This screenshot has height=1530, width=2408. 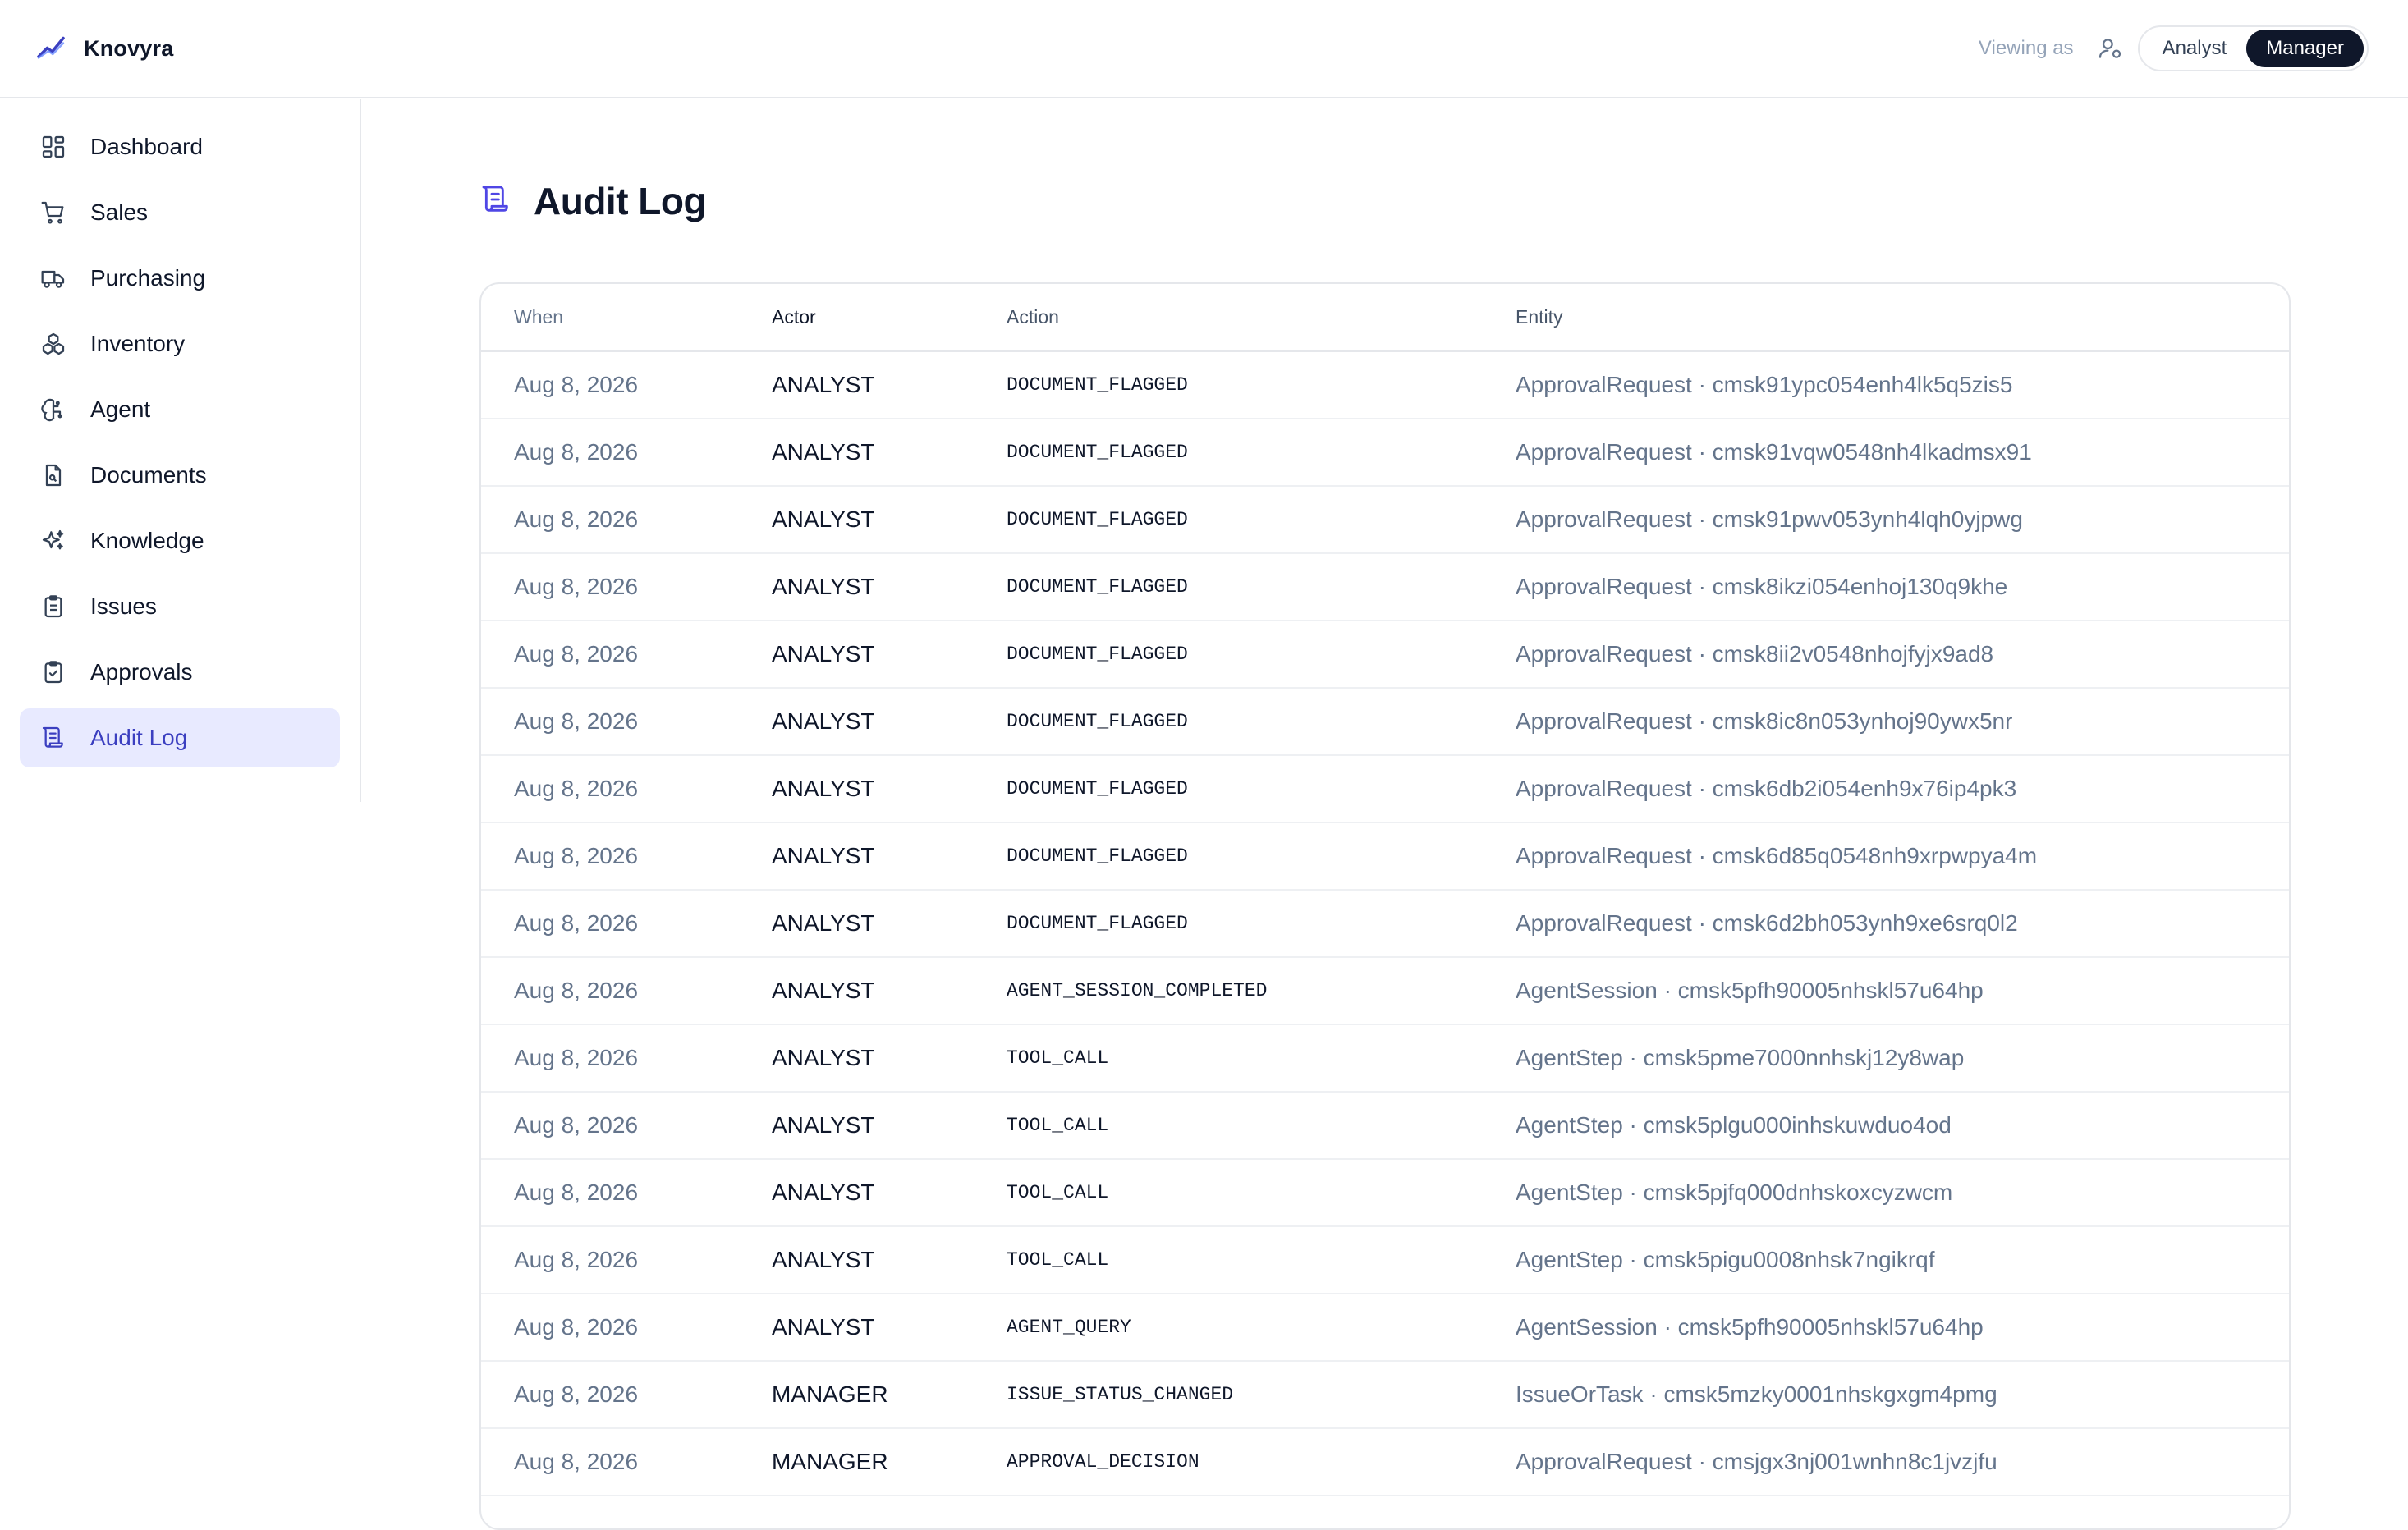 What do you see at coordinates (120, 409) in the screenshot?
I see `sidebar-item-label: Agent` at bounding box center [120, 409].